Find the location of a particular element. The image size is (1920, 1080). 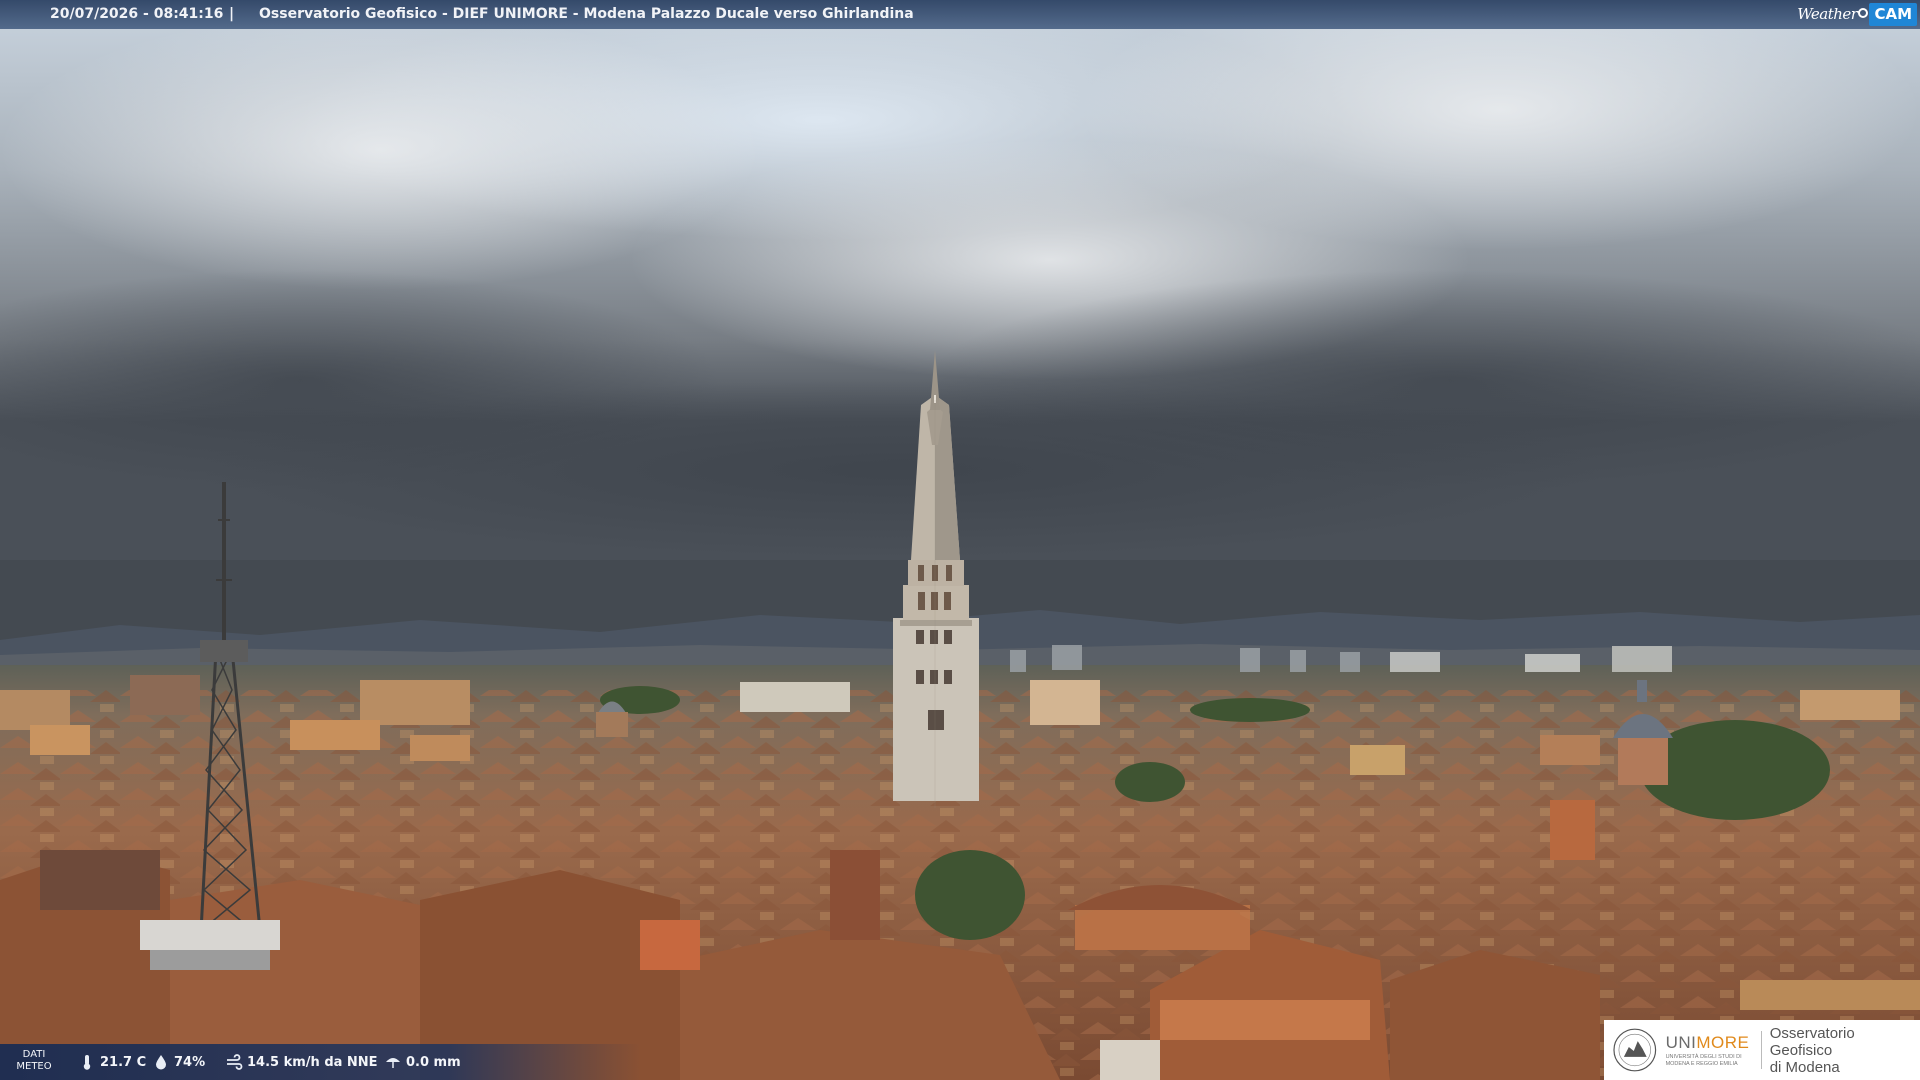

rain-value: 0.0 mm is located at coordinates (433, 1062).